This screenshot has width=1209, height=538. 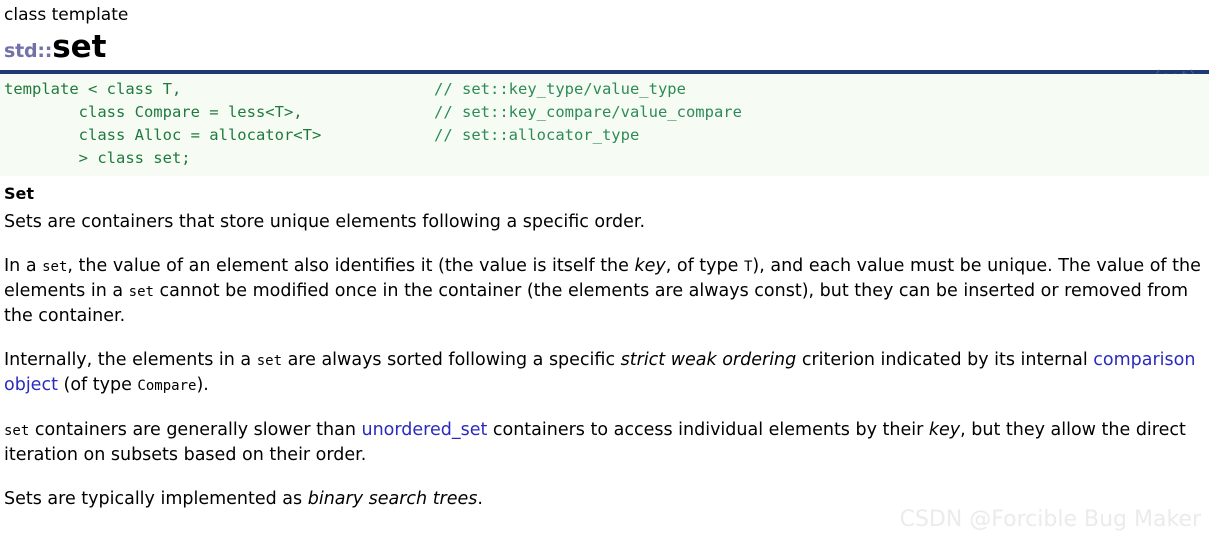 I want to click on text-fragment: criterion indicated by its internal, so click(x=945, y=360).